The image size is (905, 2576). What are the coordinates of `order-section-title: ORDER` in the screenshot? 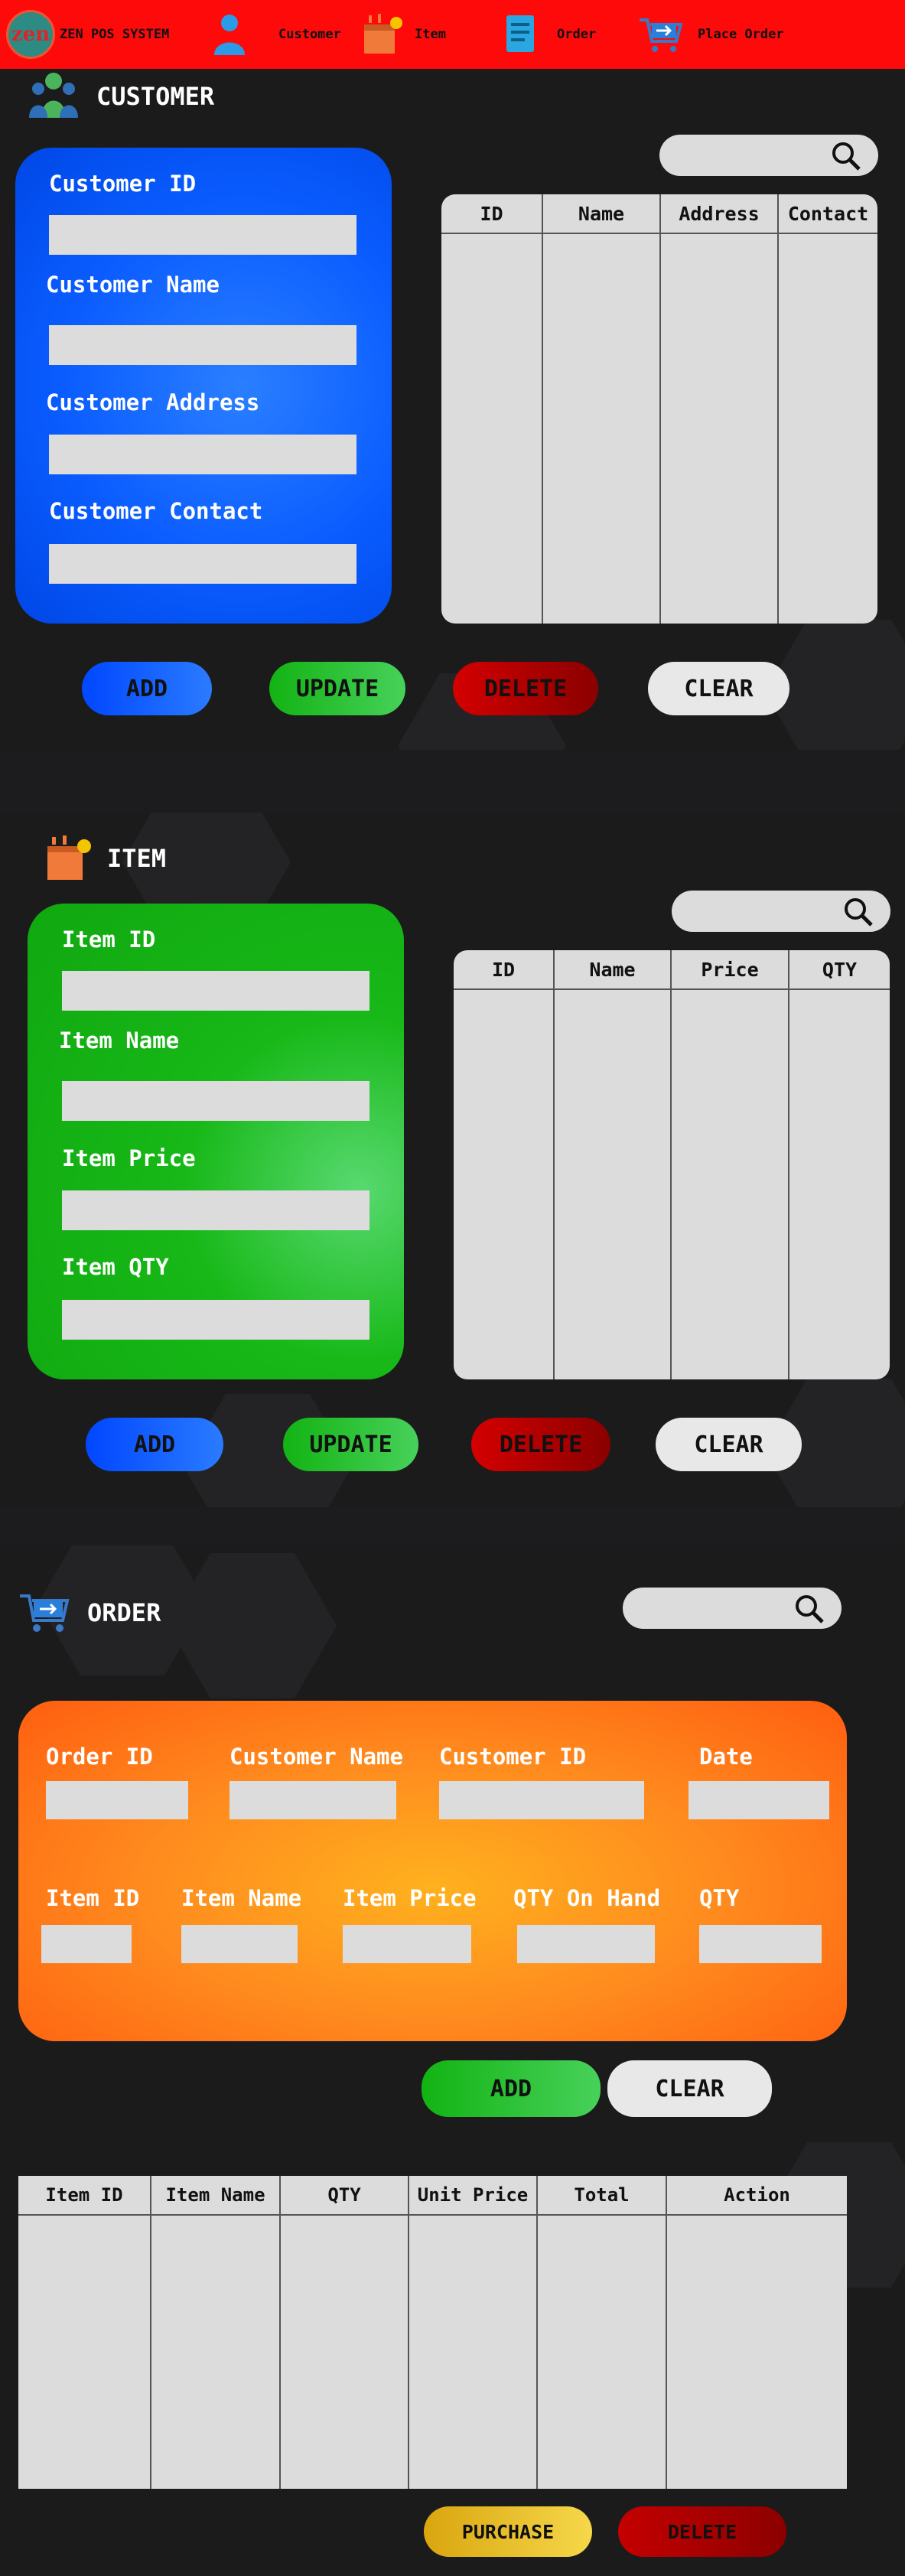 It's located at (89, 1613).